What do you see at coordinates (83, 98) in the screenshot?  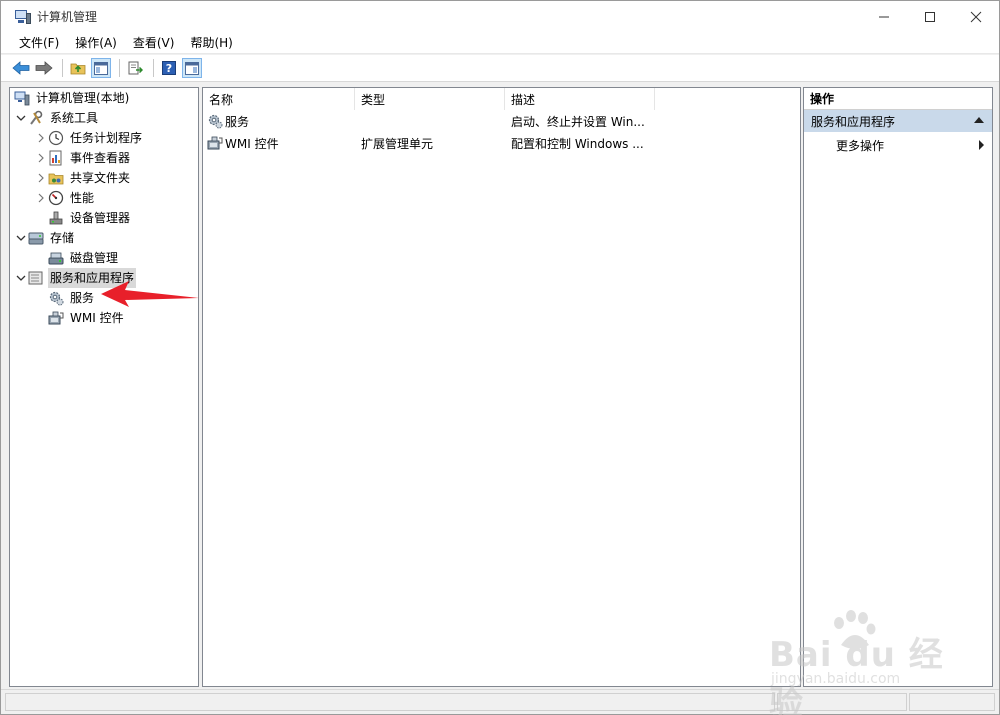 I see `tree-item-label: 计算机管理(本地)` at bounding box center [83, 98].